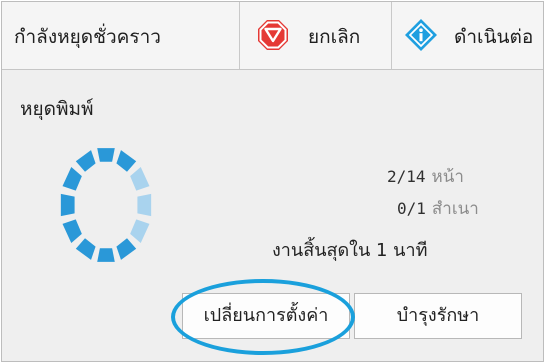 The image size is (546, 363). What do you see at coordinates (87, 37) in the screenshot?
I see `status-text: กำลังหยุดชั่วคราว` at bounding box center [87, 37].